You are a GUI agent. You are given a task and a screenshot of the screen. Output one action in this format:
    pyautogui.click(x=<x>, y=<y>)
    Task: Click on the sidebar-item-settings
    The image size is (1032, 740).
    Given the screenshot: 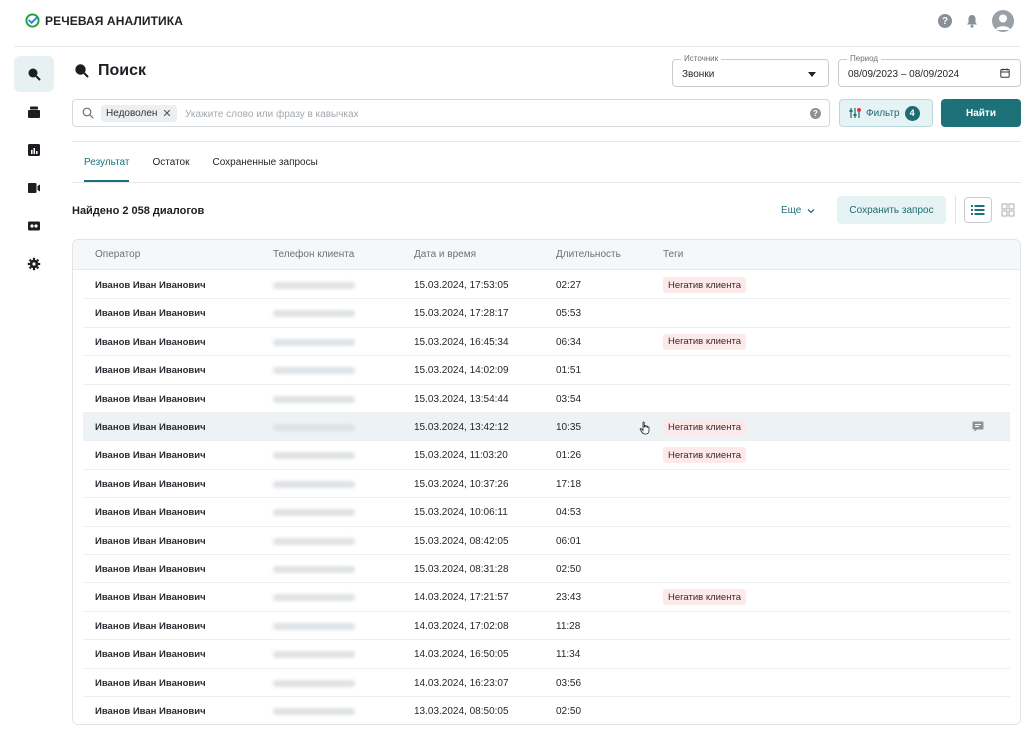 What is the action you would take?
    pyautogui.click(x=34, y=264)
    